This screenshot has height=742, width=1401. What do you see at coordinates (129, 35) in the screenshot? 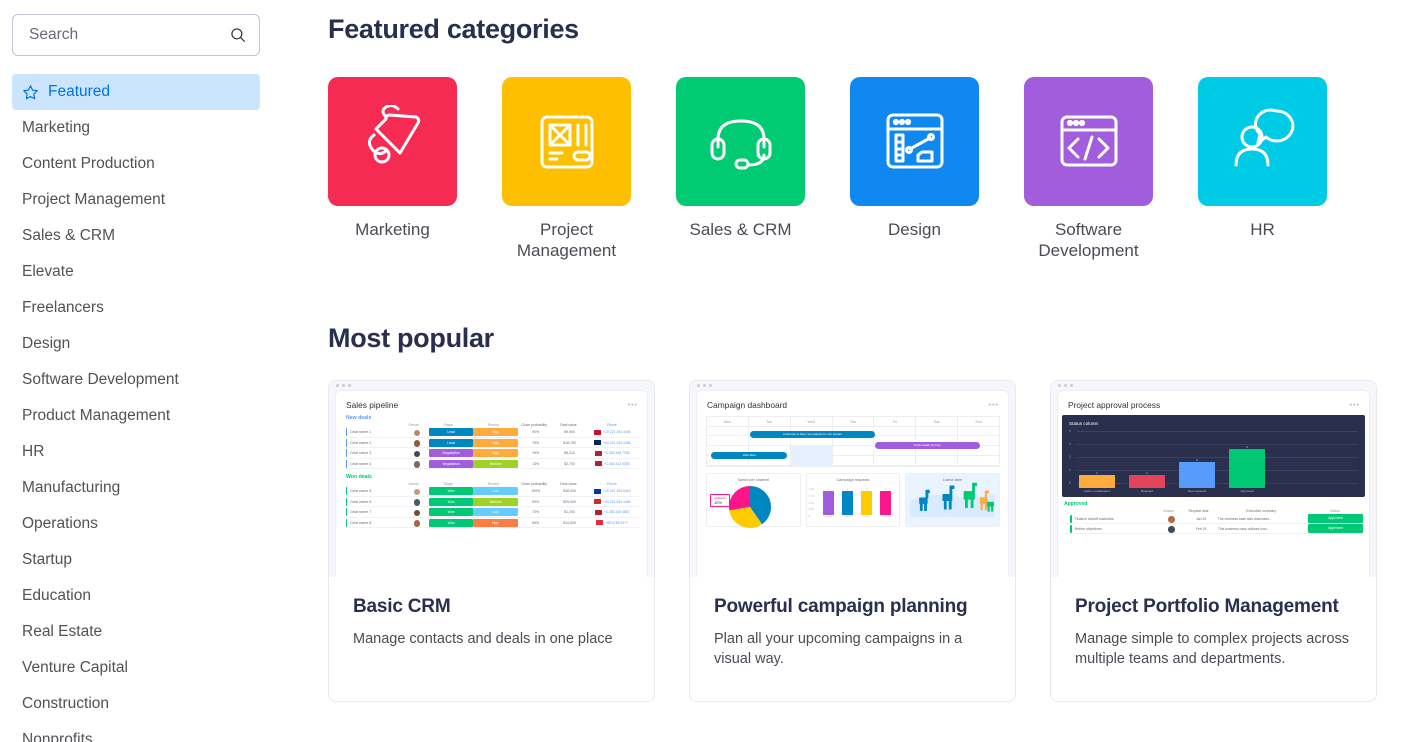
I see `search-input` at bounding box center [129, 35].